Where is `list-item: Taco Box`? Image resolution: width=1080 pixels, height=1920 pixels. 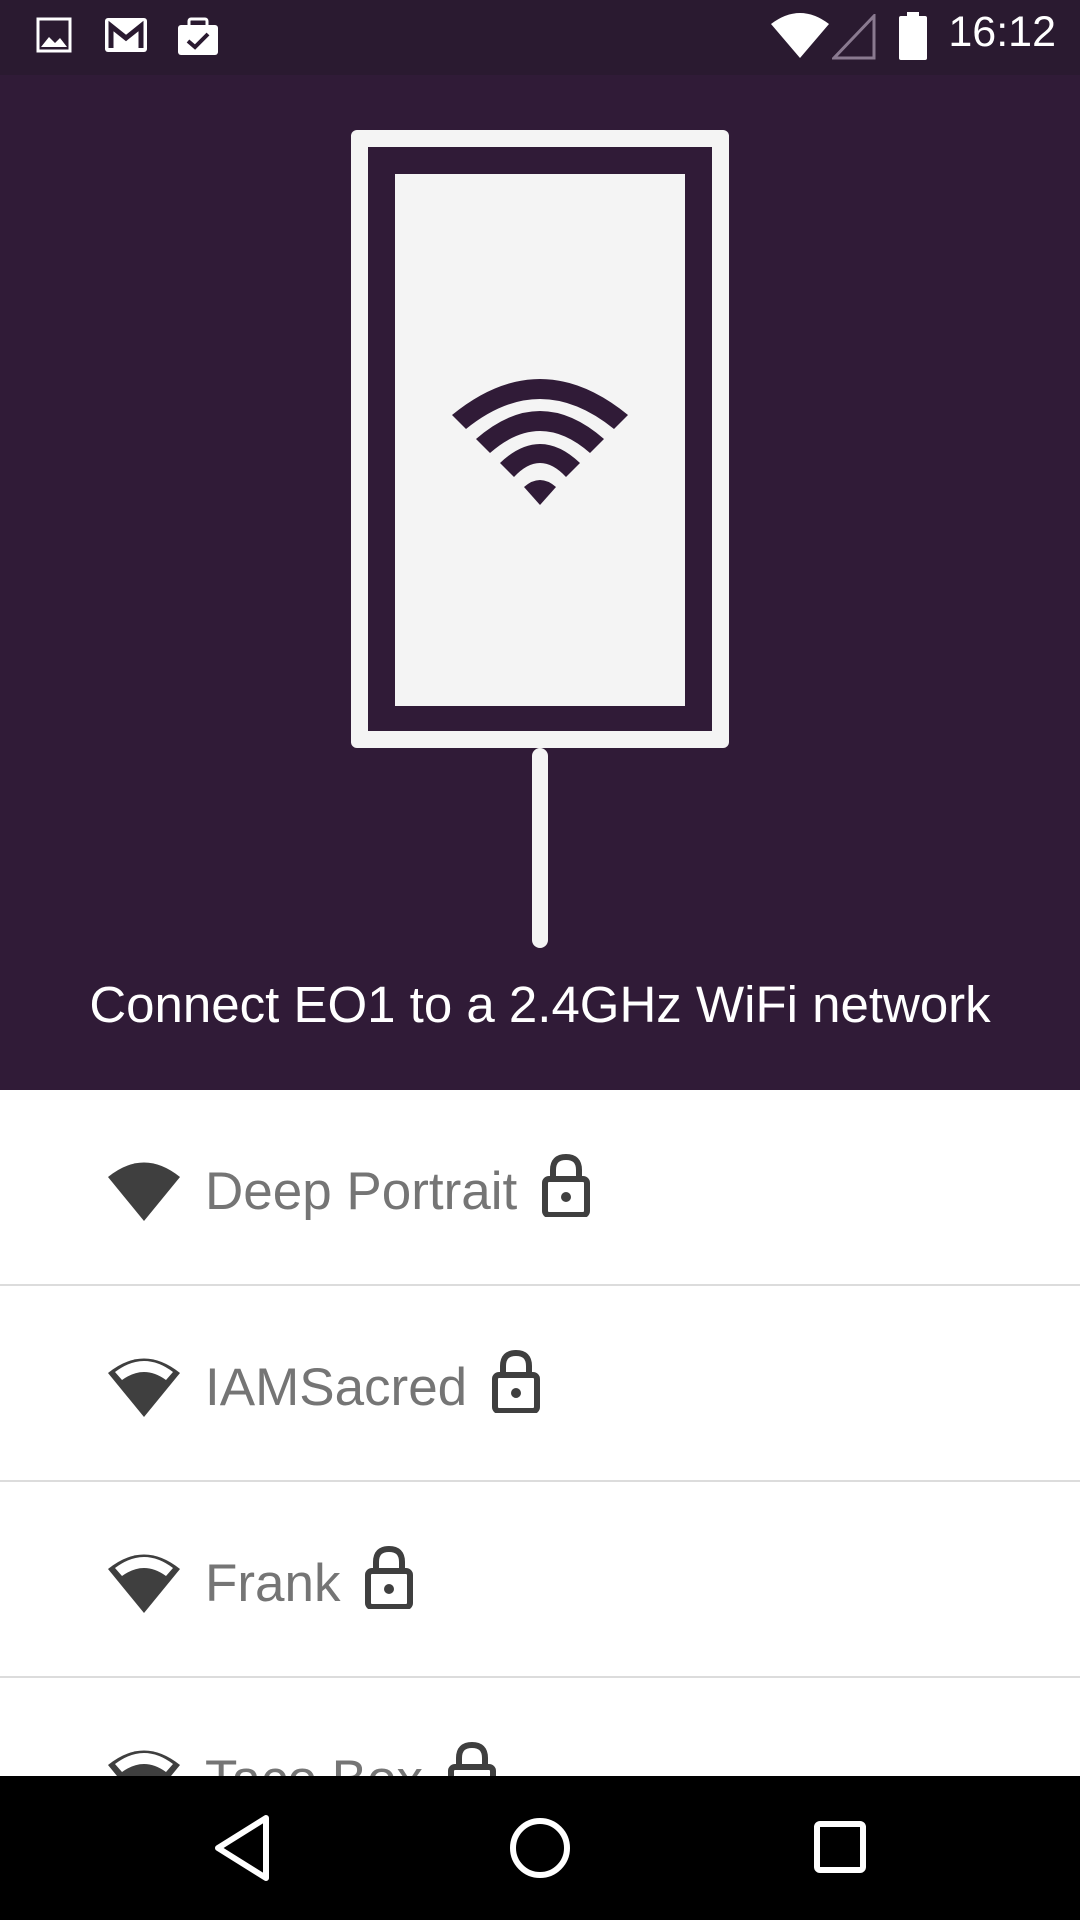
list-item: Taco Box is located at coordinates (540, 1727).